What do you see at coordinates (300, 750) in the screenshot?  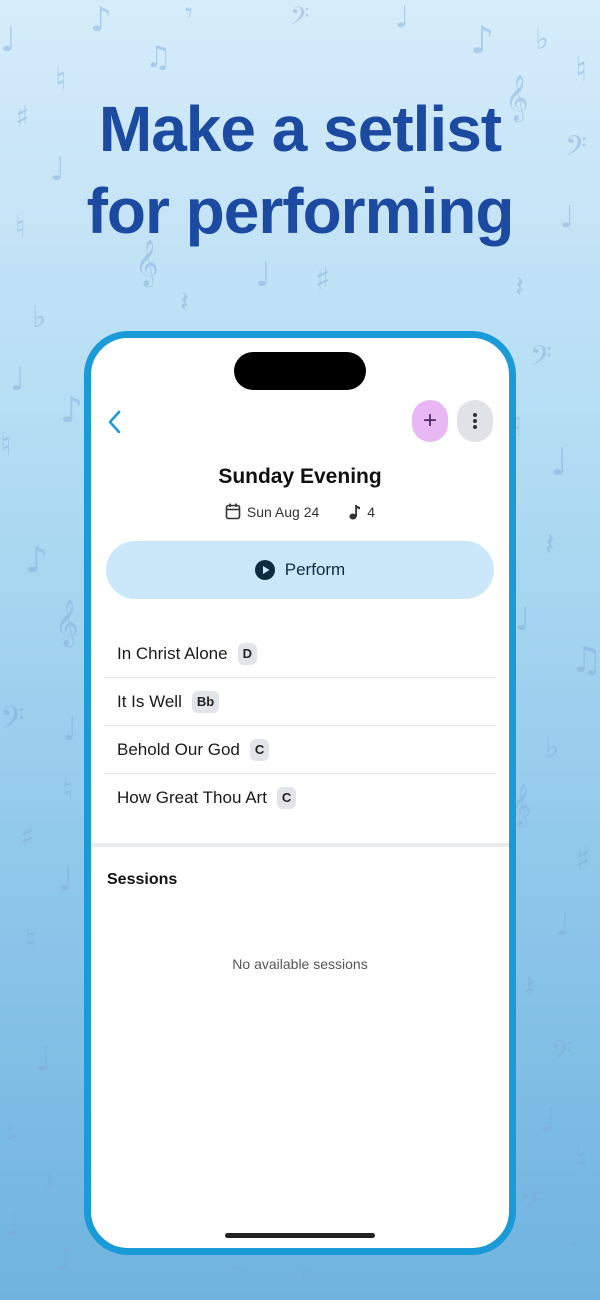 I see `list-item: Behold Our God C` at bounding box center [300, 750].